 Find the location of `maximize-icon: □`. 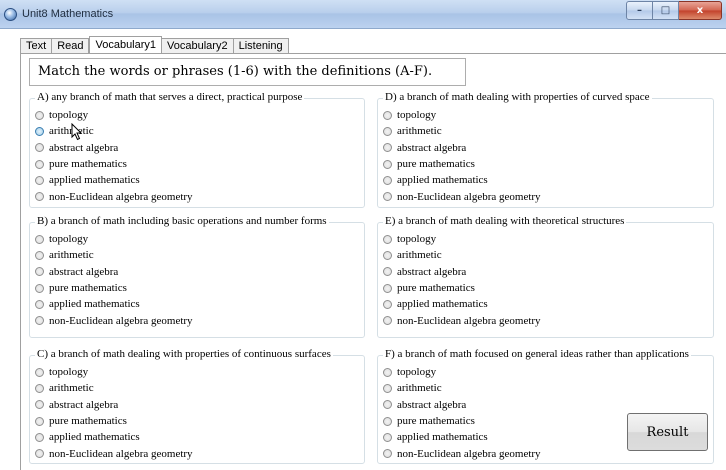

maximize-icon: □ is located at coordinates (665, 10).